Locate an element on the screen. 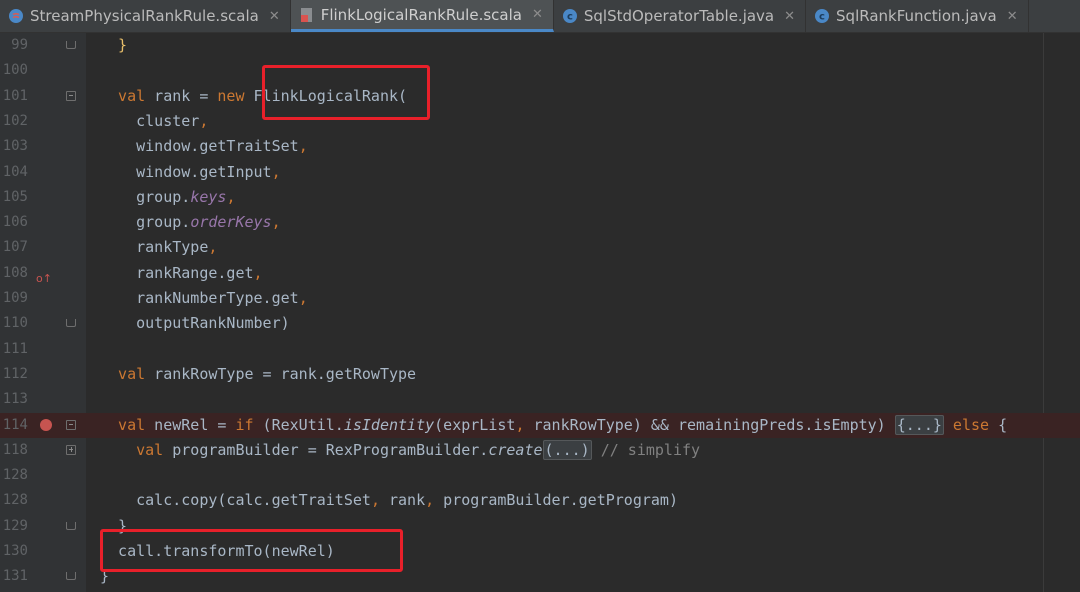 This screenshot has height=592, width=1080. code-text: rankNumberType.get, is located at coordinates (204, 298).